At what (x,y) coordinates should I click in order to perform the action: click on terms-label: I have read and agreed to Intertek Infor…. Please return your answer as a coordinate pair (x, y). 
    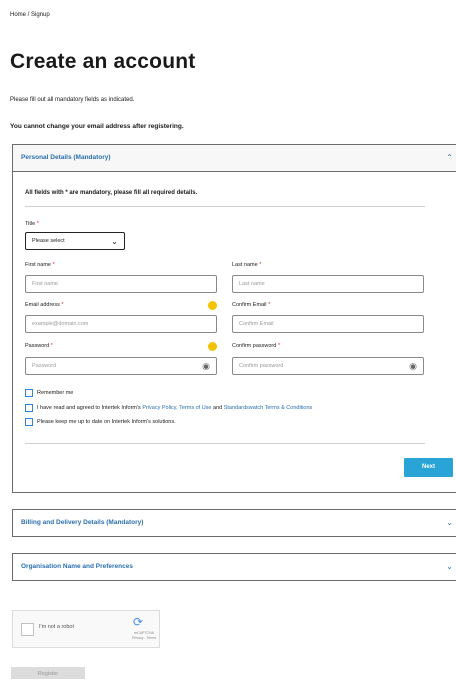
    Looking at the image, I should click on (175, 408).